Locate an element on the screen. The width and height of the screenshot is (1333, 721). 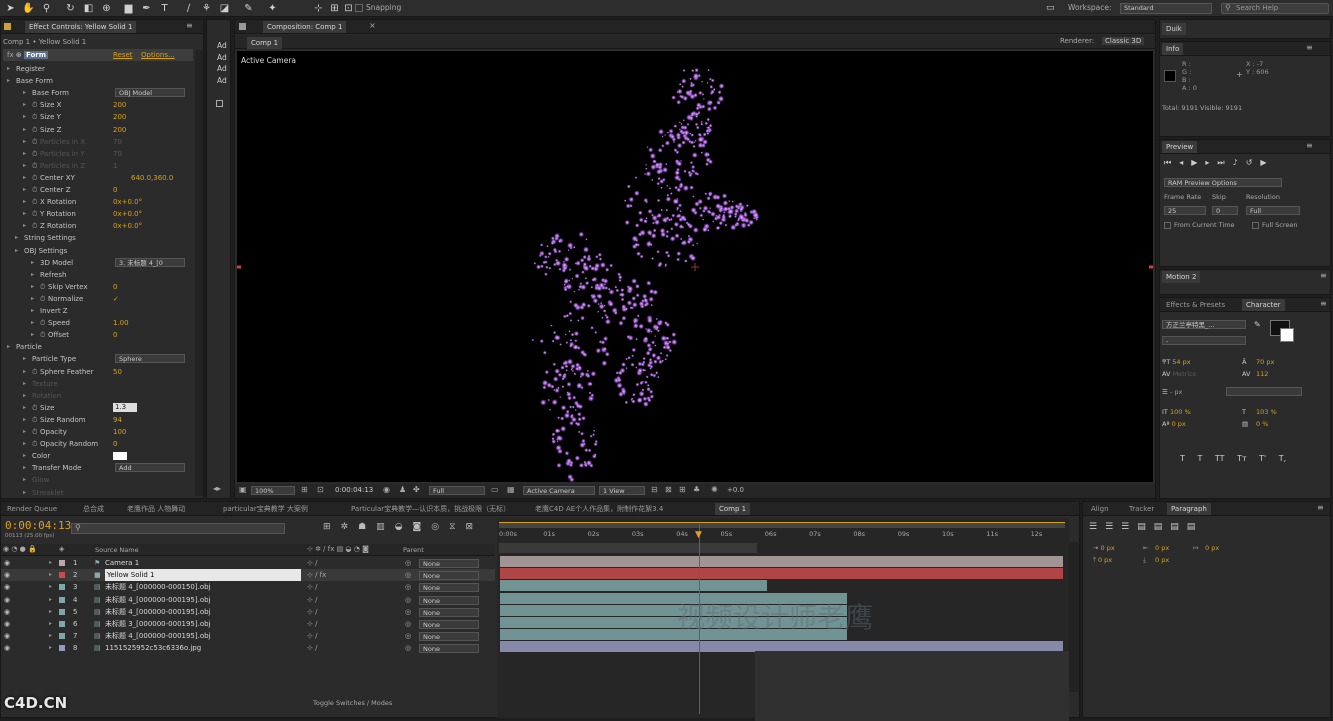
effect-property-row: ▸ ⏱ X Rotation 0x+0.0° is located at coordinates (98, 202).